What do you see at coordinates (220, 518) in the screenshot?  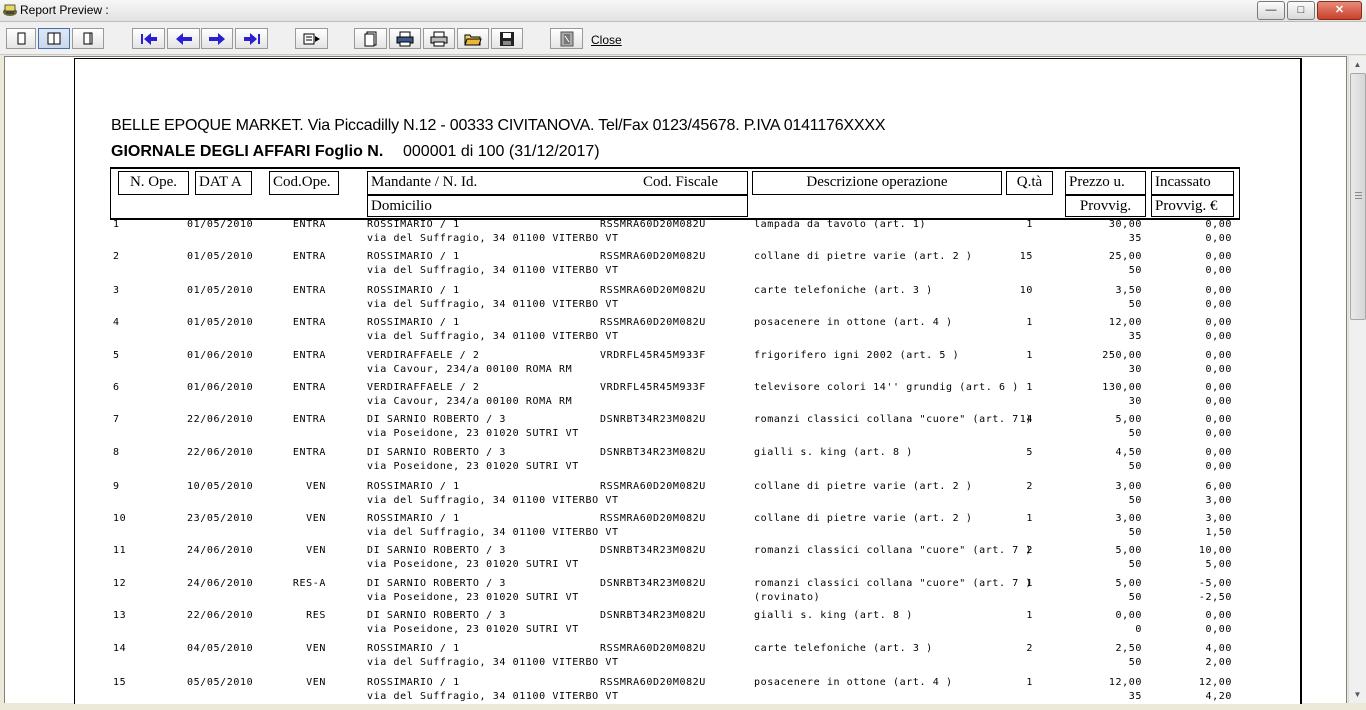 I see `row-date: 23/05/2010` at bounding box center [220, 518].